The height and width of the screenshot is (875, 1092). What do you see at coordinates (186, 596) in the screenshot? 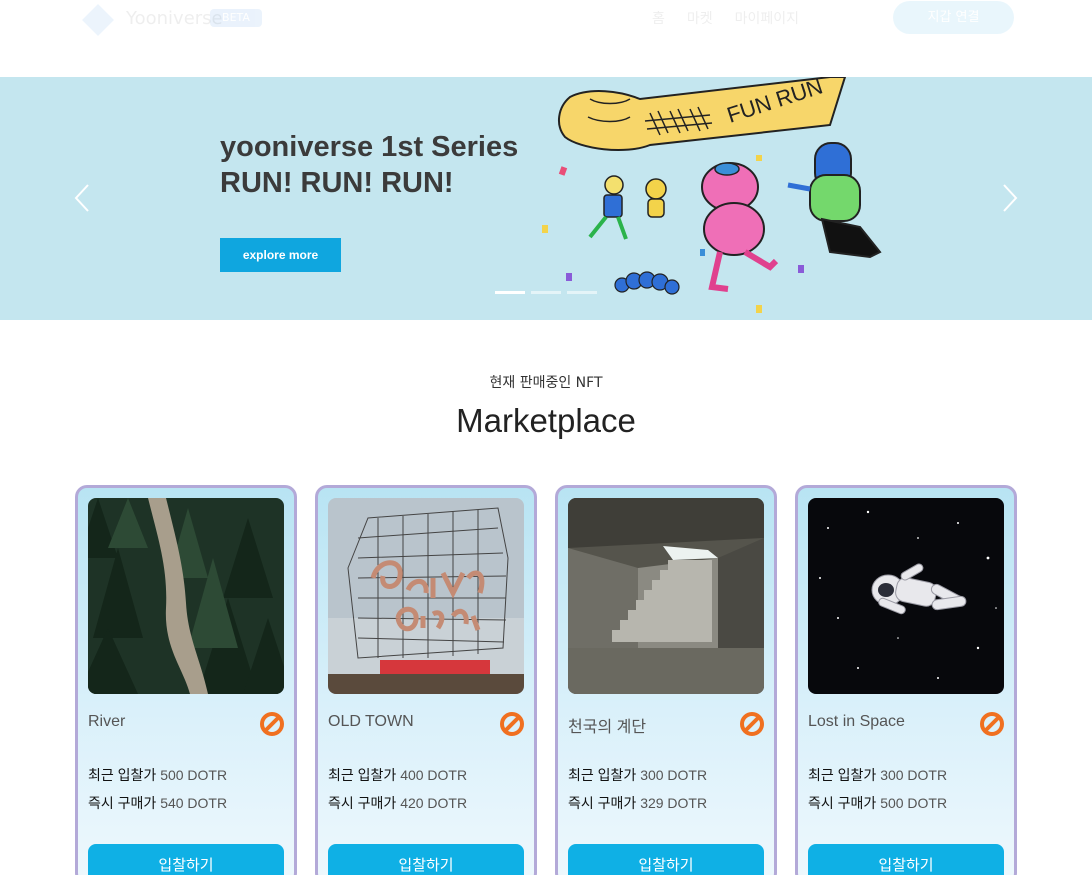
I see `nft-image-river` at bounding box center [186, 596].